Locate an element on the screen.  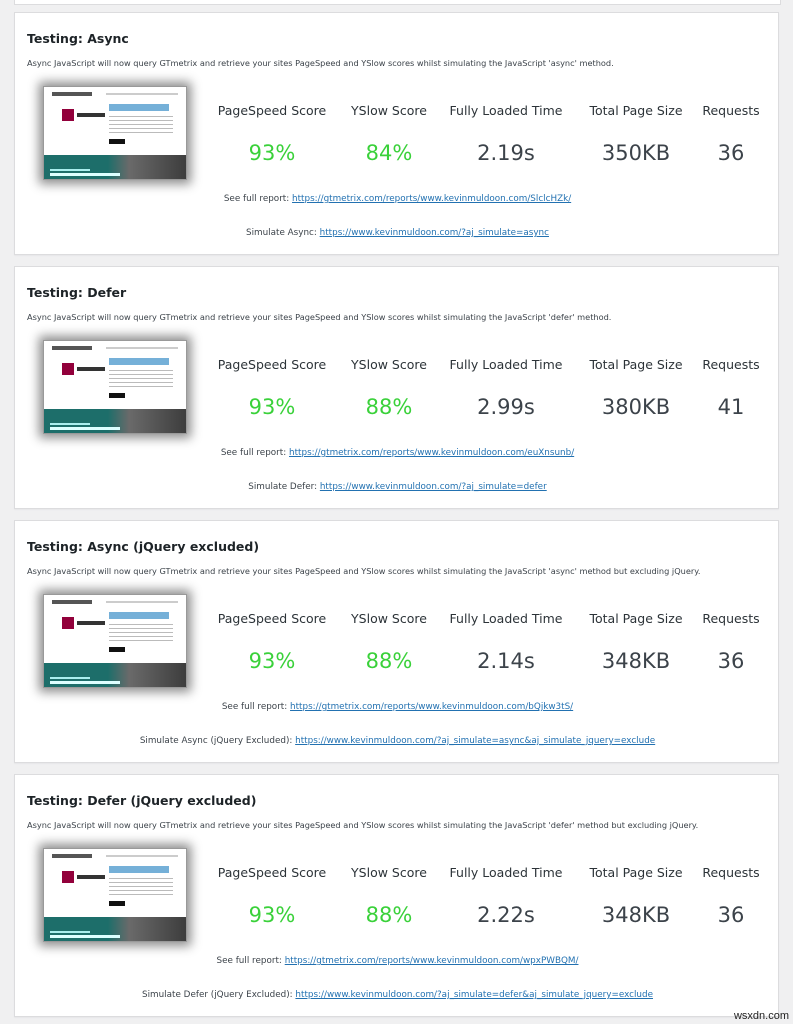
simulate-label: Simulate Async (jQuery Excluded): is located at coordinates (216, 741).